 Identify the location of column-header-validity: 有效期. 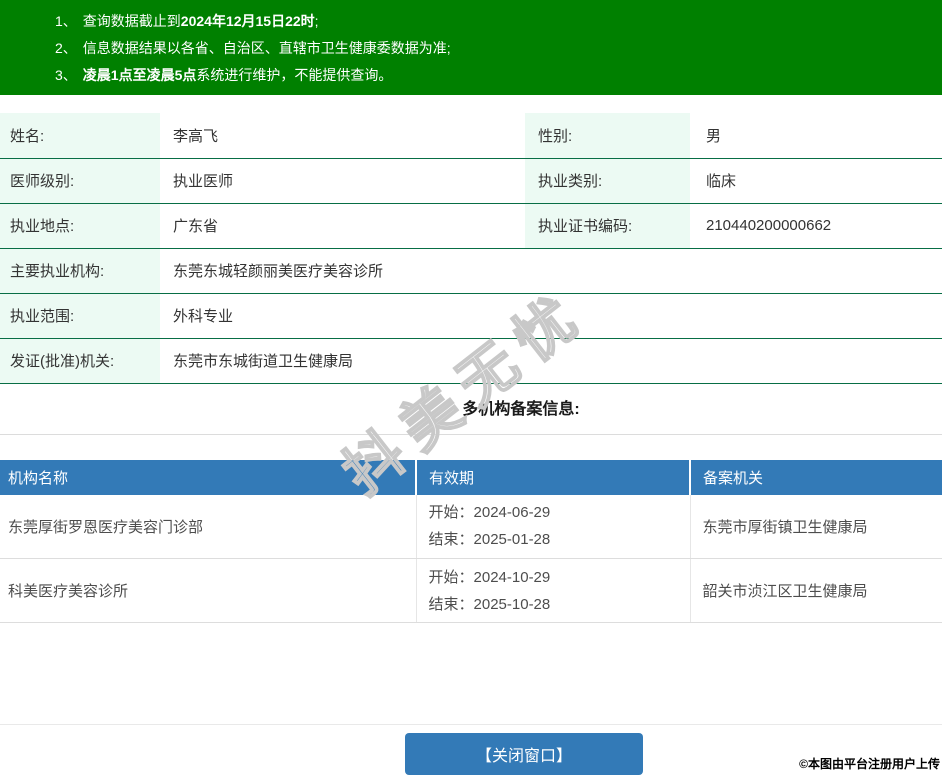
(552, 477).